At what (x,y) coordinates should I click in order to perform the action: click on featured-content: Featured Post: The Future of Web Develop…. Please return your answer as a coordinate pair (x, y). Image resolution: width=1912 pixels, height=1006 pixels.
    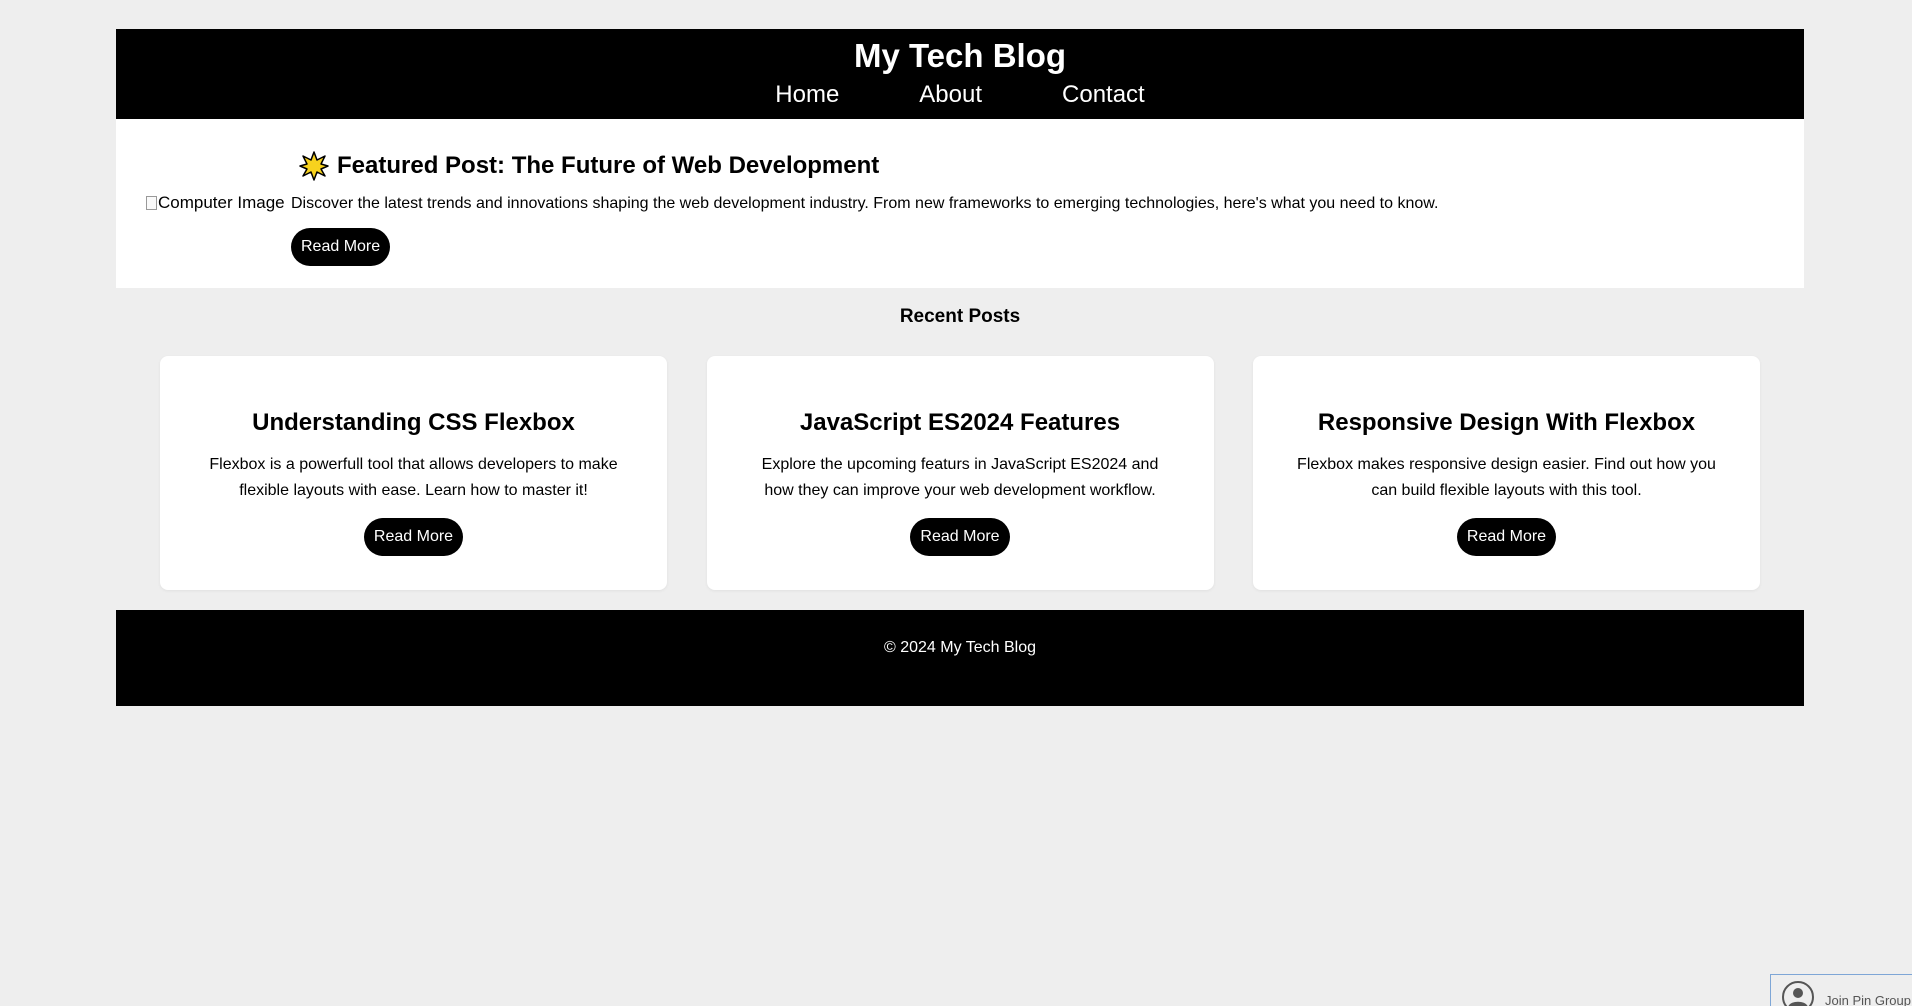
    Looking at the image, I should click on (864, 208).